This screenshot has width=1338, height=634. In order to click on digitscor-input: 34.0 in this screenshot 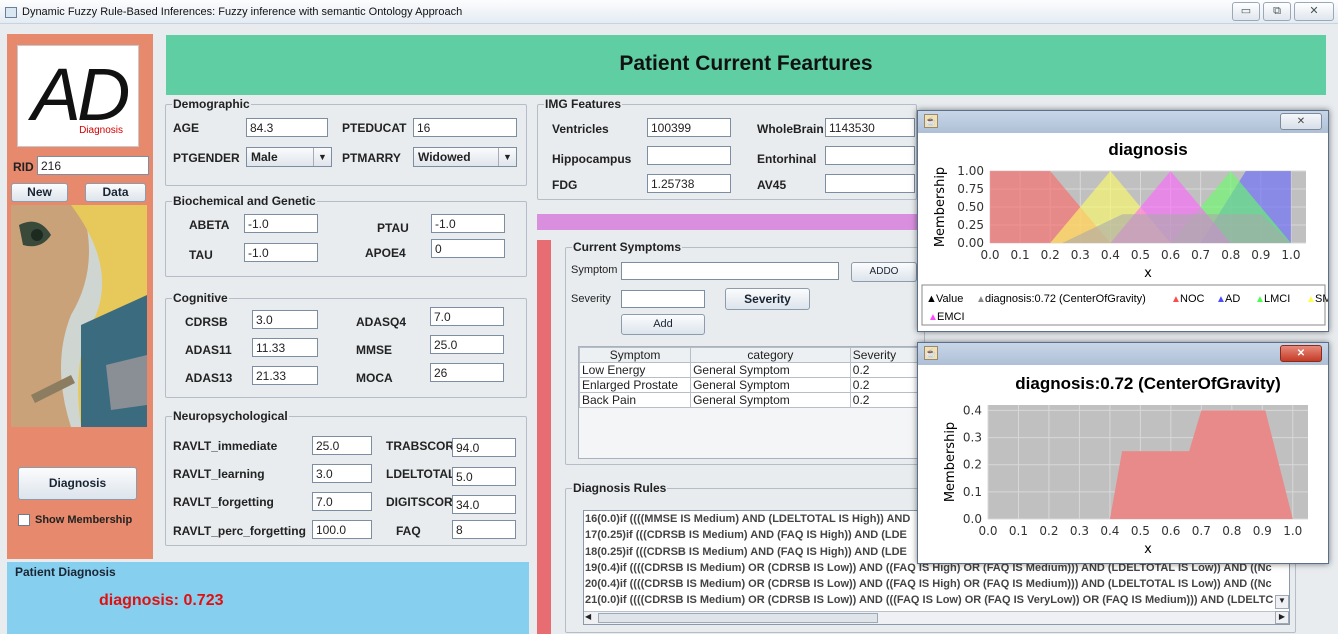, I will do `click(484, 504)`.